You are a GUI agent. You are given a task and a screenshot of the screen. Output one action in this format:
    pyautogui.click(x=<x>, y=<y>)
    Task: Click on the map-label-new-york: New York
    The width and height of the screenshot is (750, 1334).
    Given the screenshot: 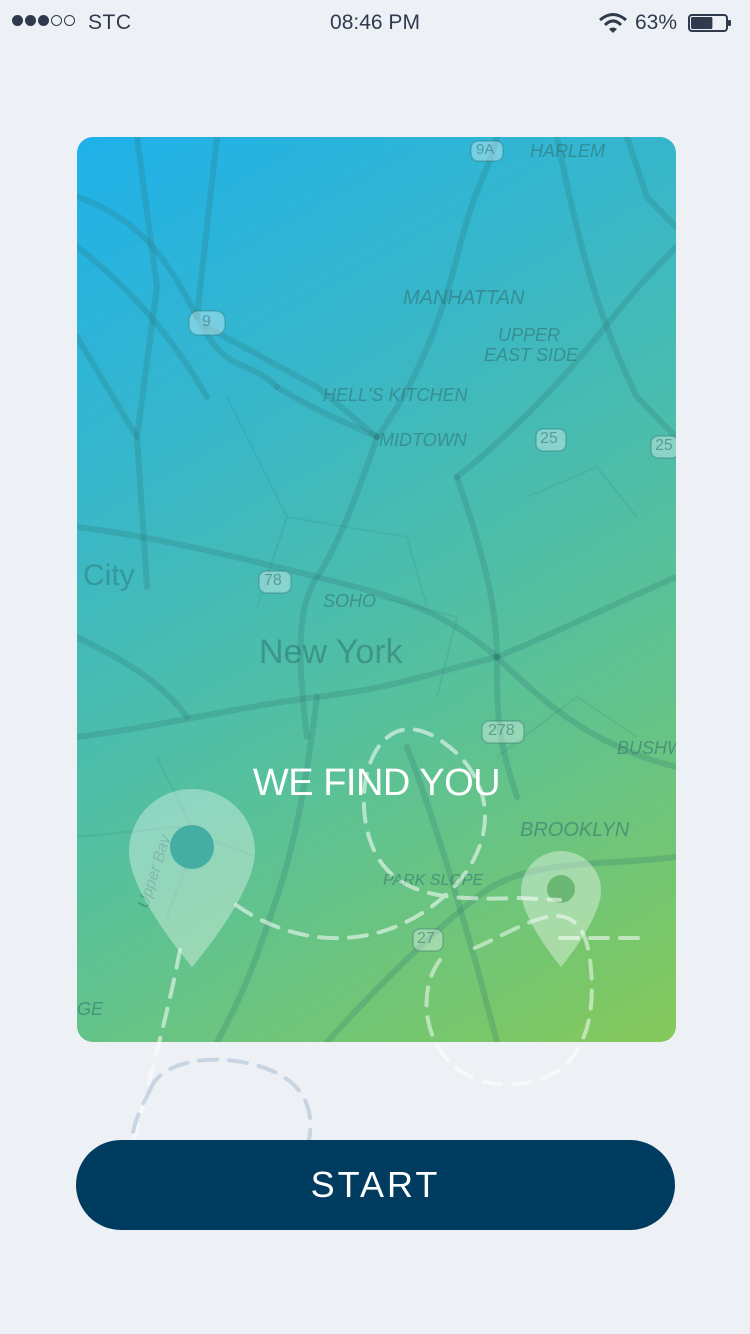 What is the action you would take?
    pyautogui.click(x=331, y=652)
    